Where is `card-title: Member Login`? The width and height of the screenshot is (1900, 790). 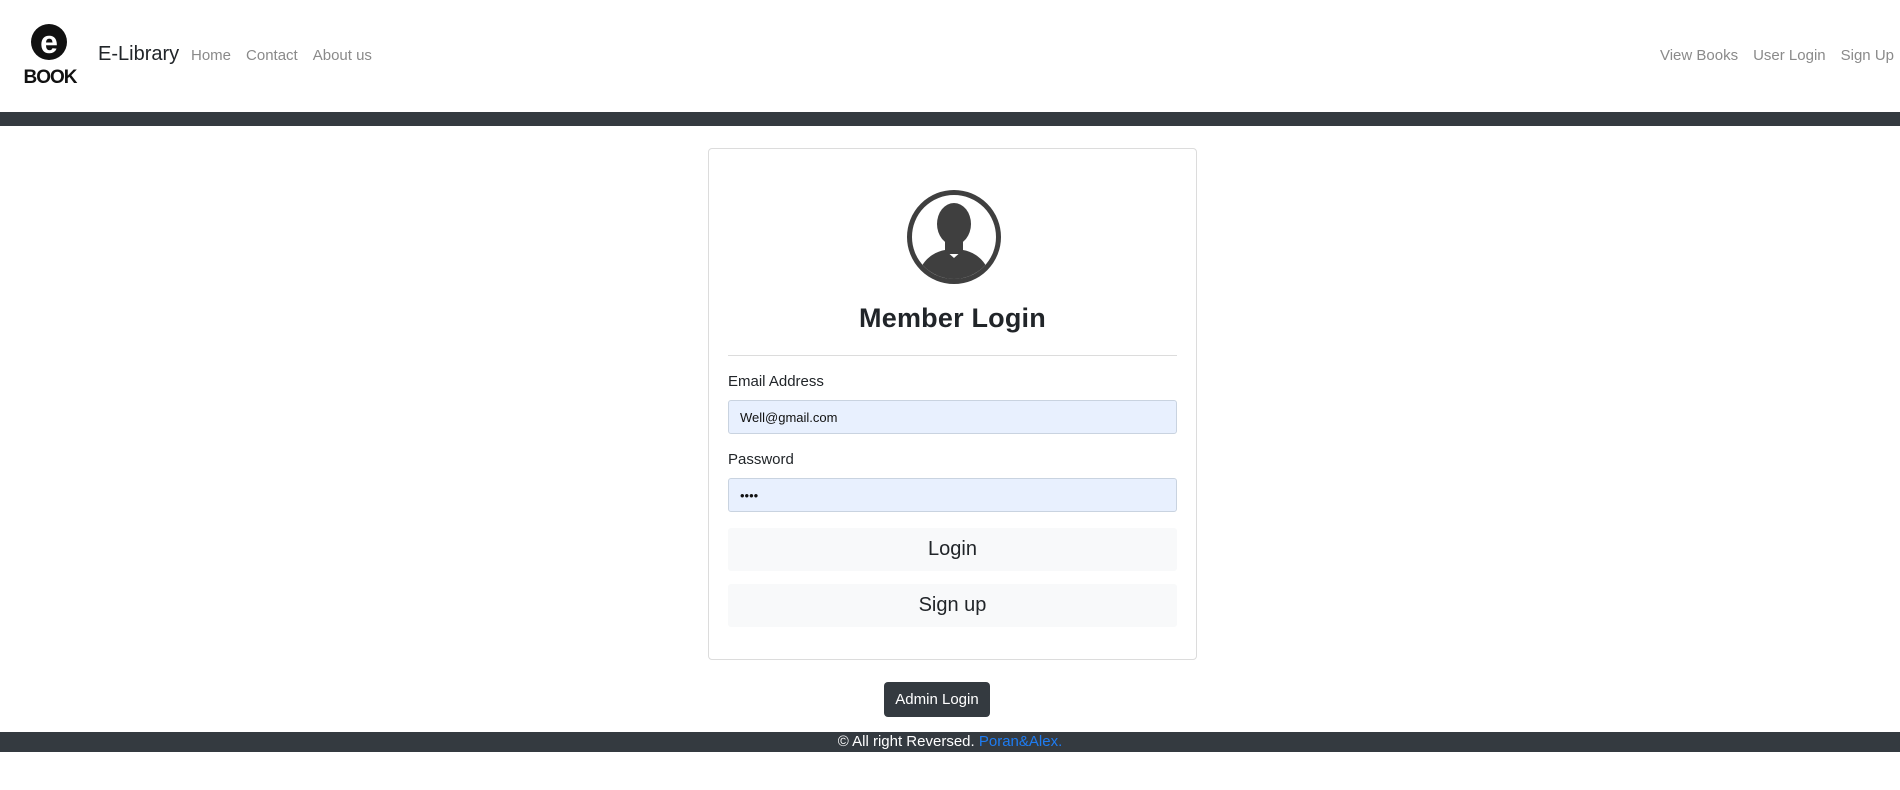 card-title: Member Login is located at coordinates (952, 318).